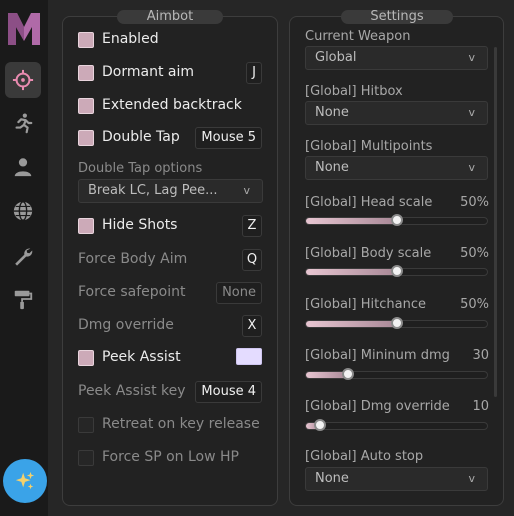 The image size is (514, 516). I want to click on crosshair-icon, so click(23, 80).